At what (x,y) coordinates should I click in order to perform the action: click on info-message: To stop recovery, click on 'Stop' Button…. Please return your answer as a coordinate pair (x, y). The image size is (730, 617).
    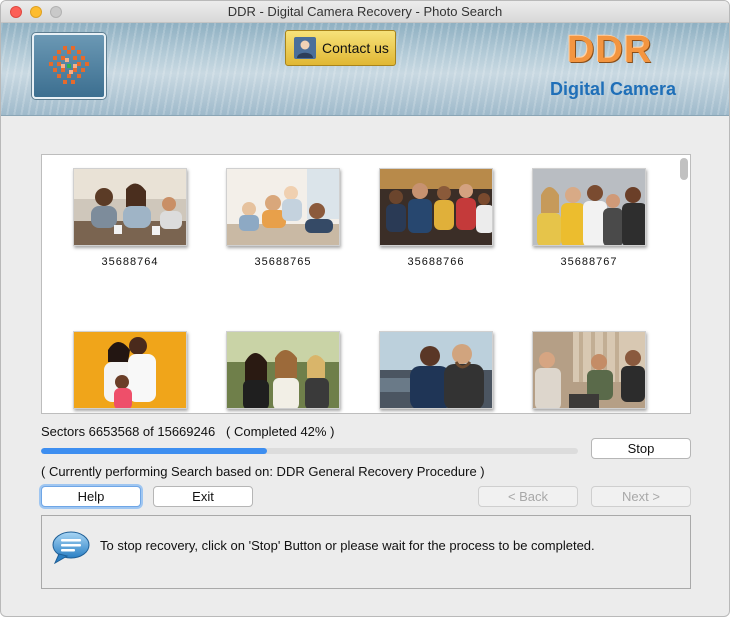
    Looking at the image, I should click on (347, 545).